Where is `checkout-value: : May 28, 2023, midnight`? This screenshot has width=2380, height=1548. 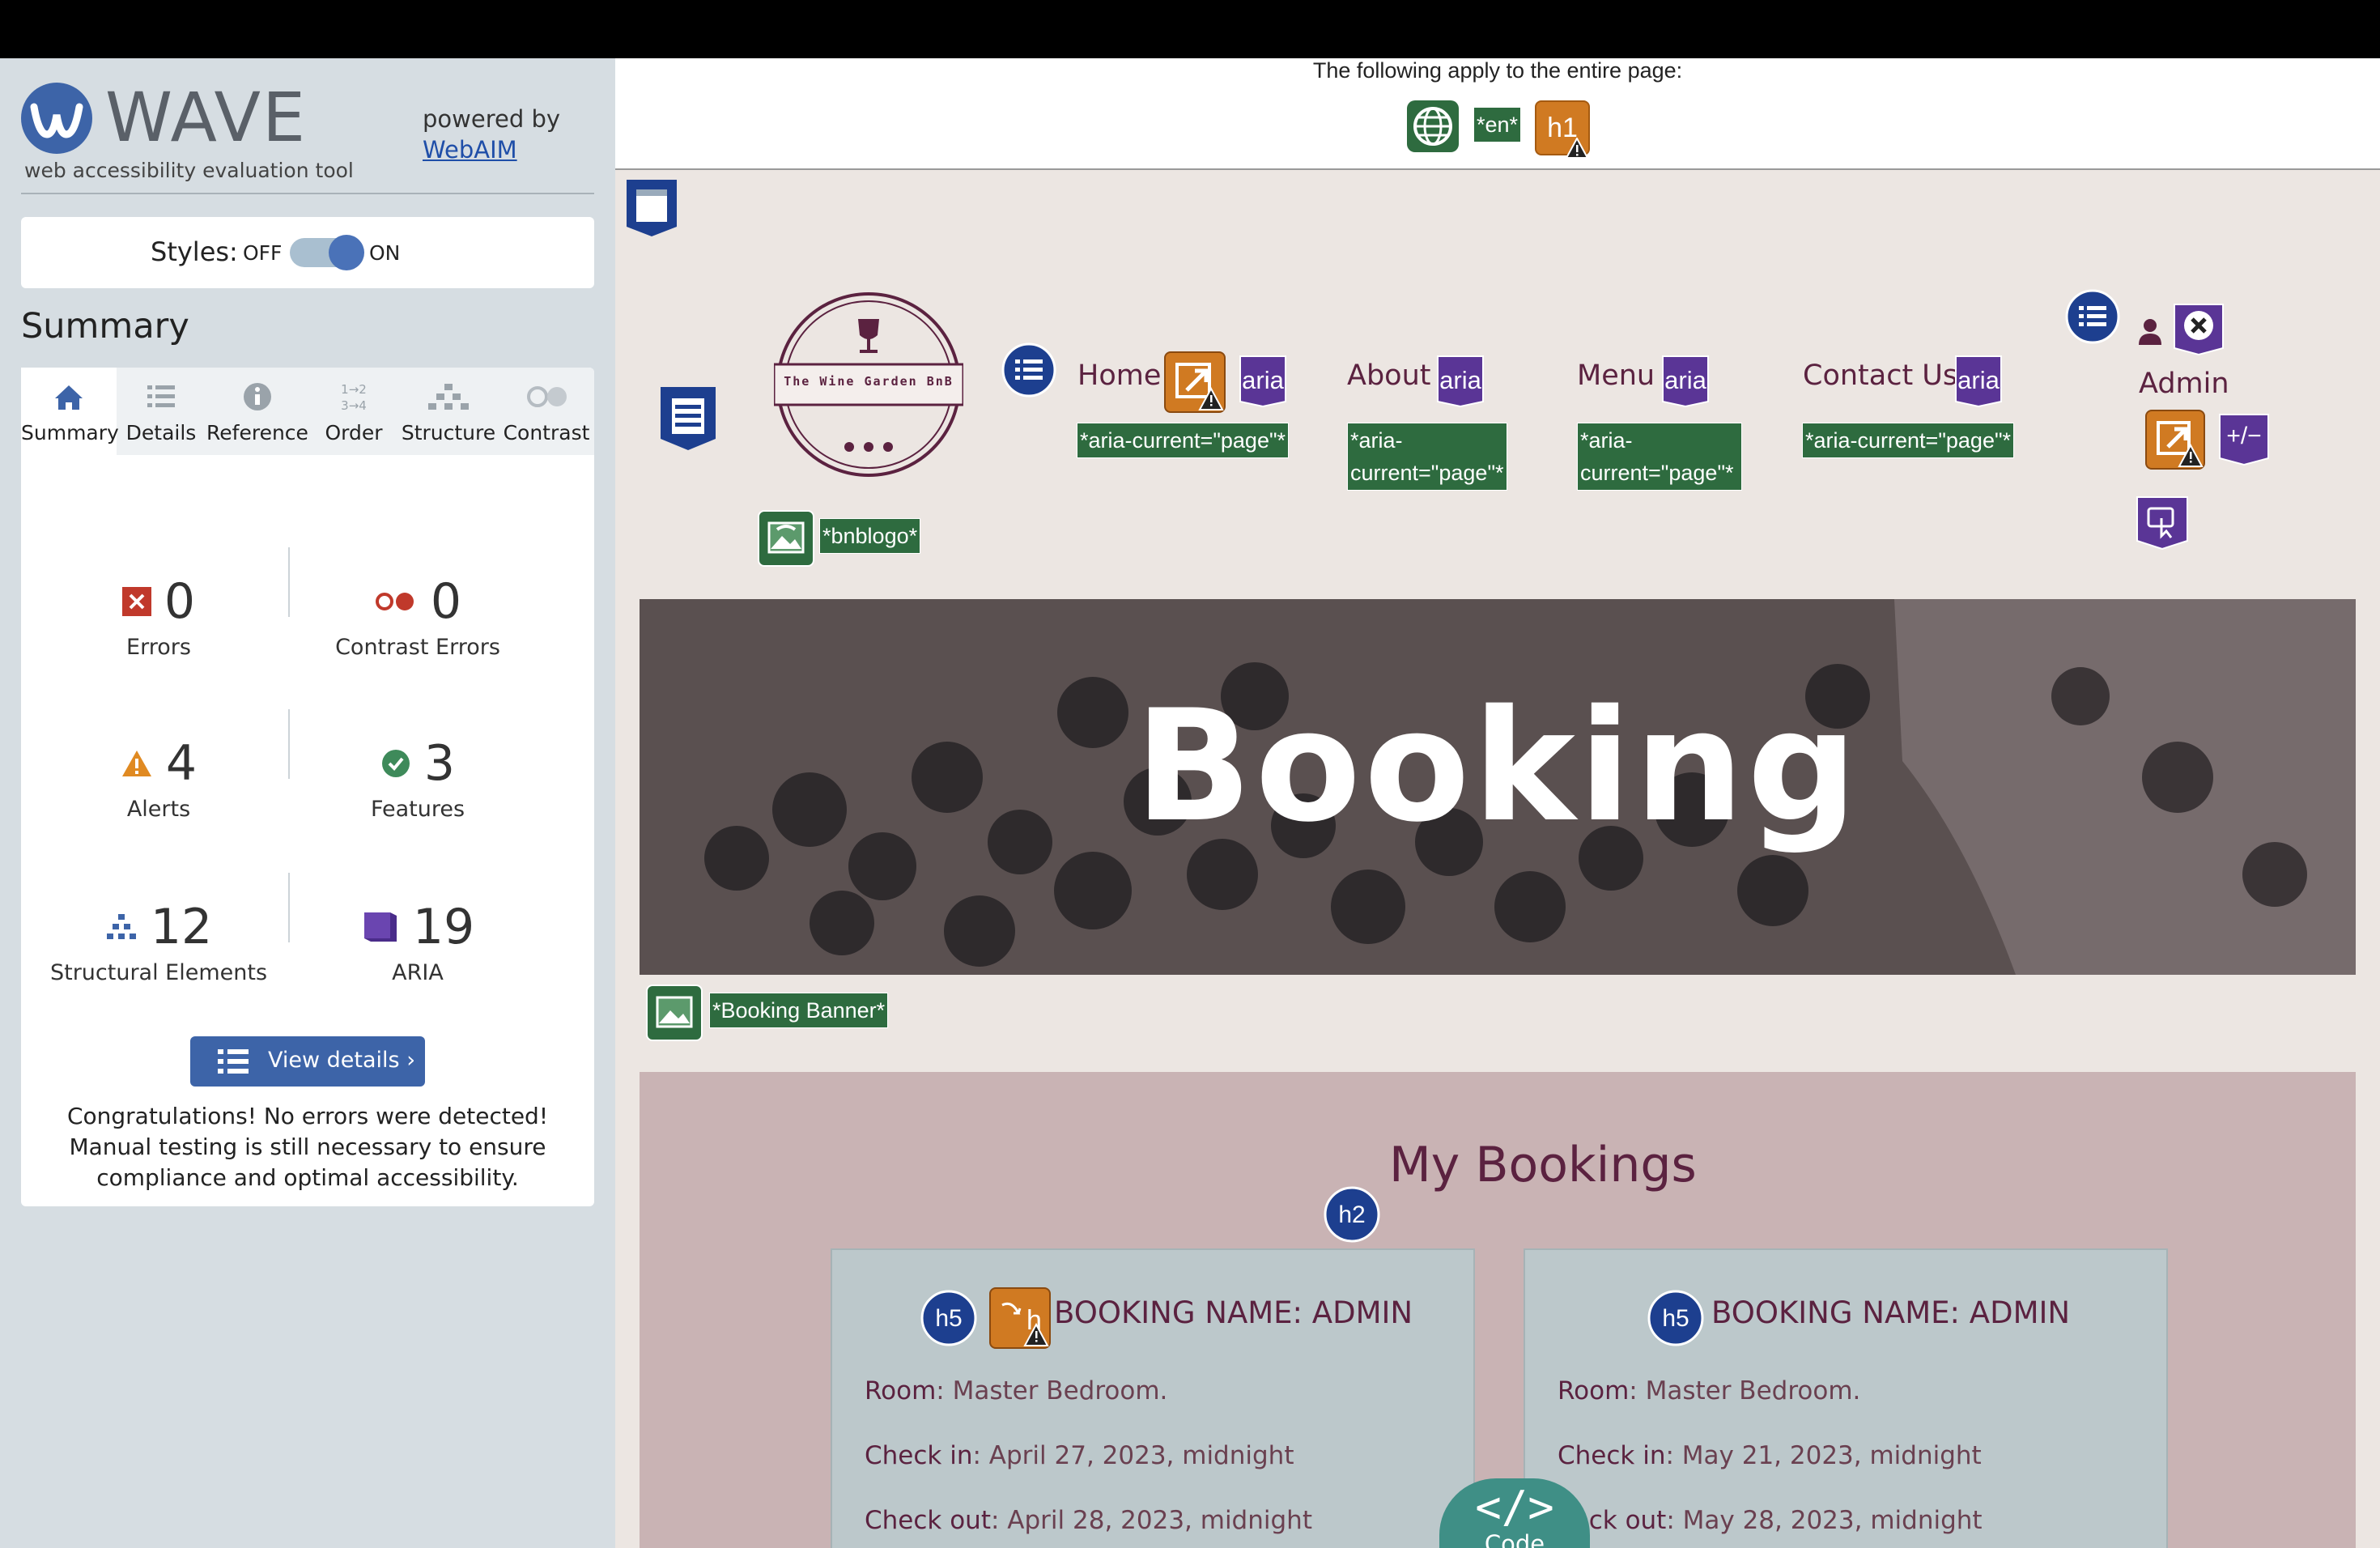 checkout-value: : May 28, 2023, midnight is located at coordinates (1825, 1520).